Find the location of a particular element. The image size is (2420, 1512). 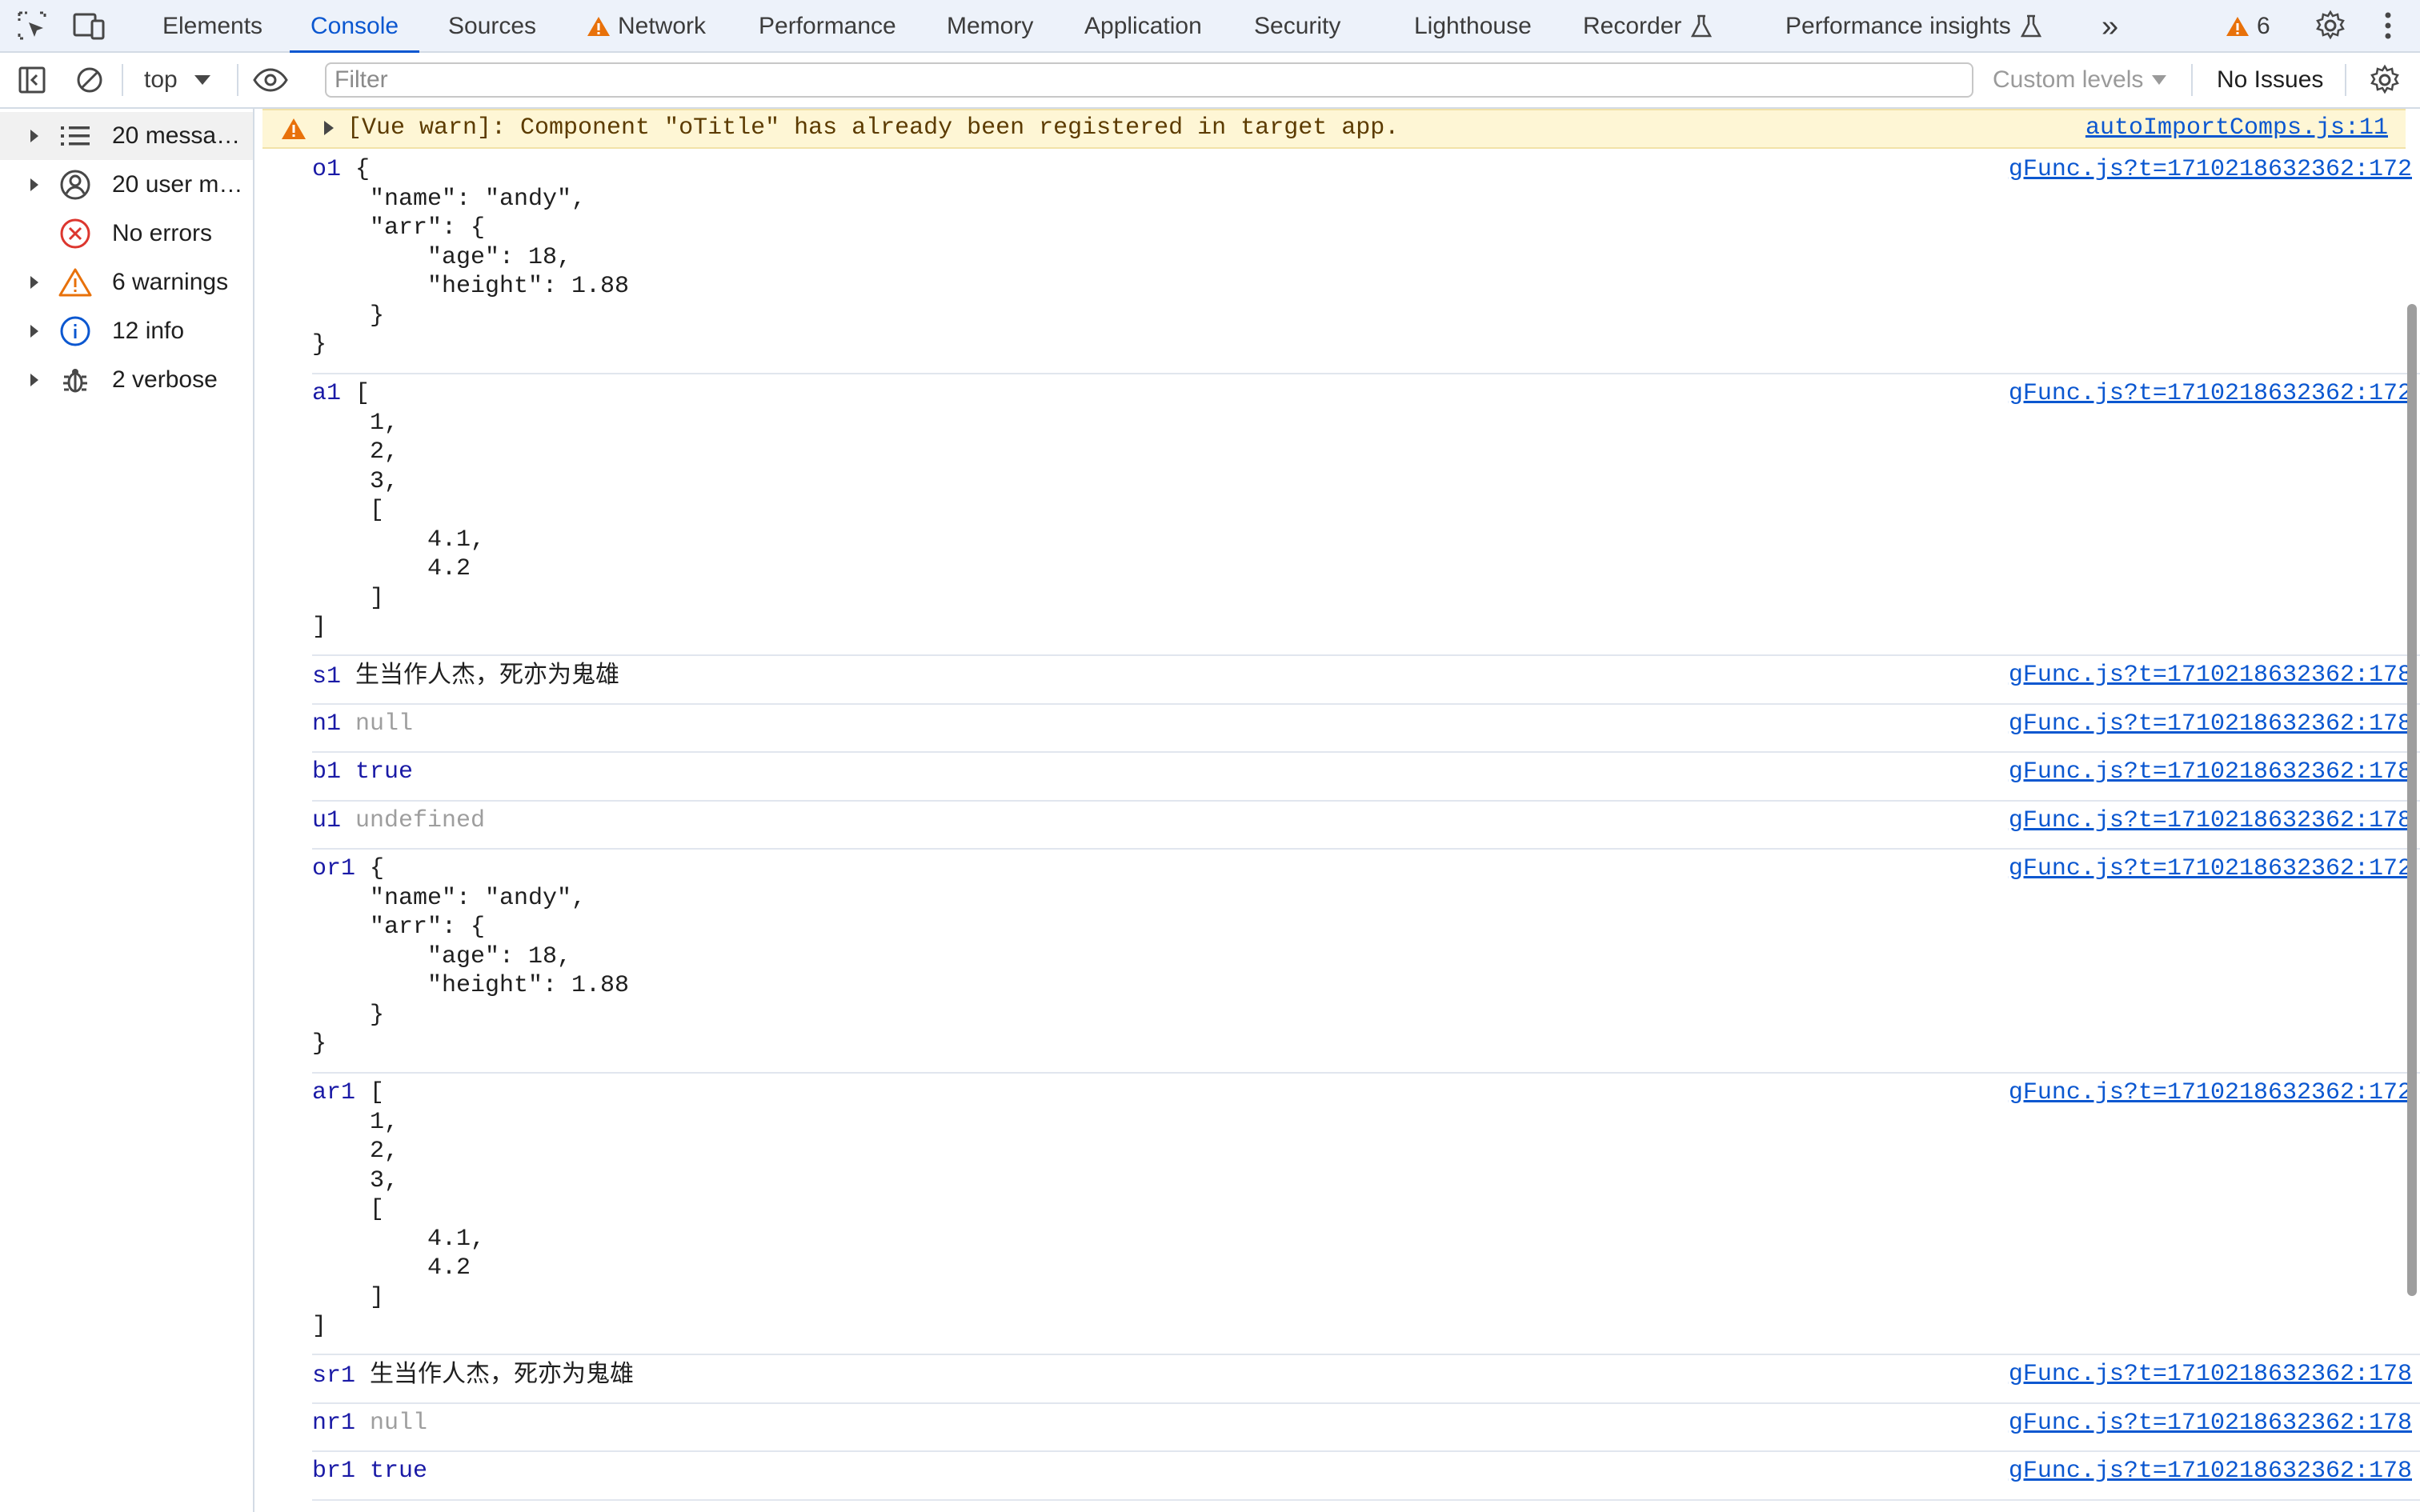

log-value: 生当作人杰，死亦为鬼雄 is located at coordinates (502, 1374).